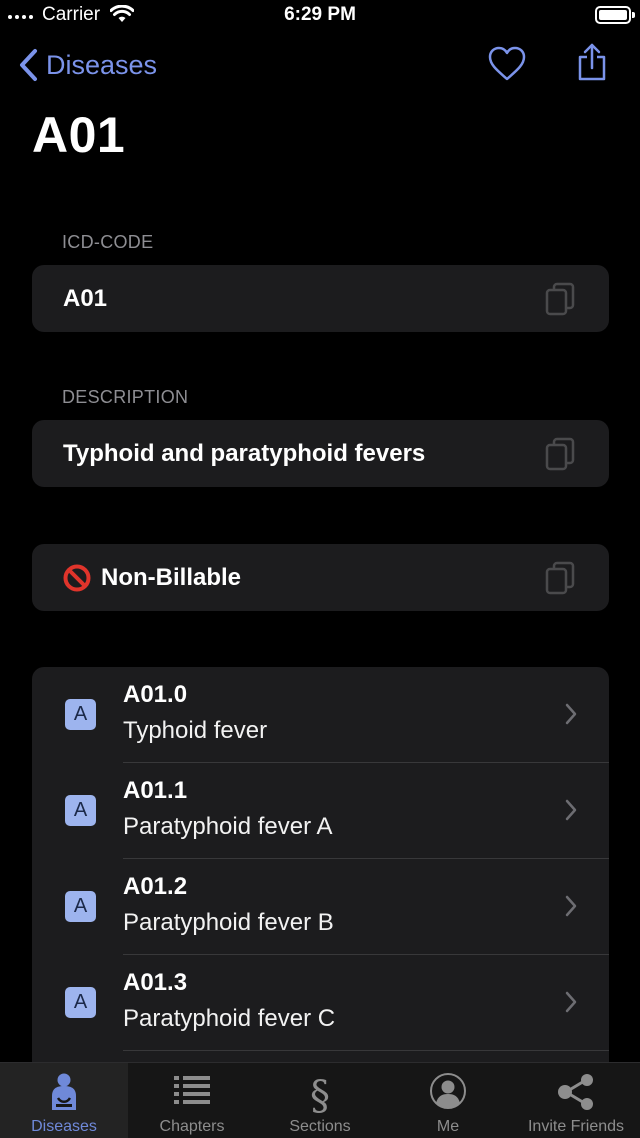 This screenshot has width=640, height=1138. Describe the element at coordinates (320, 298) in the screenshot. I see `icd-code-field: A01` at that location.